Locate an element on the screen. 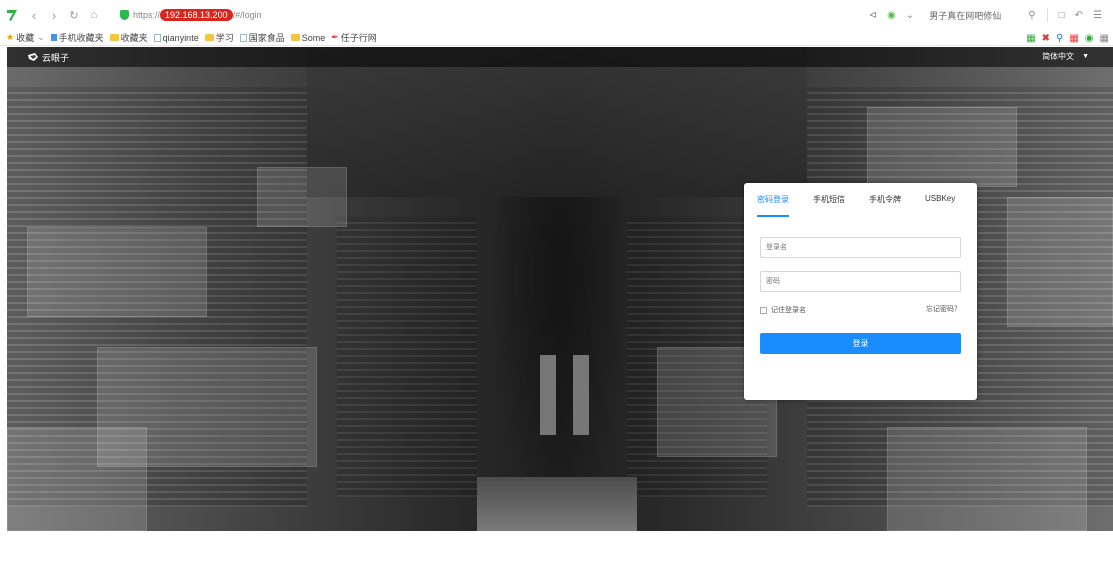 The width and height of the screenshot is (1113, 581). star-icon: ★ is located at coordinates (10, 37).